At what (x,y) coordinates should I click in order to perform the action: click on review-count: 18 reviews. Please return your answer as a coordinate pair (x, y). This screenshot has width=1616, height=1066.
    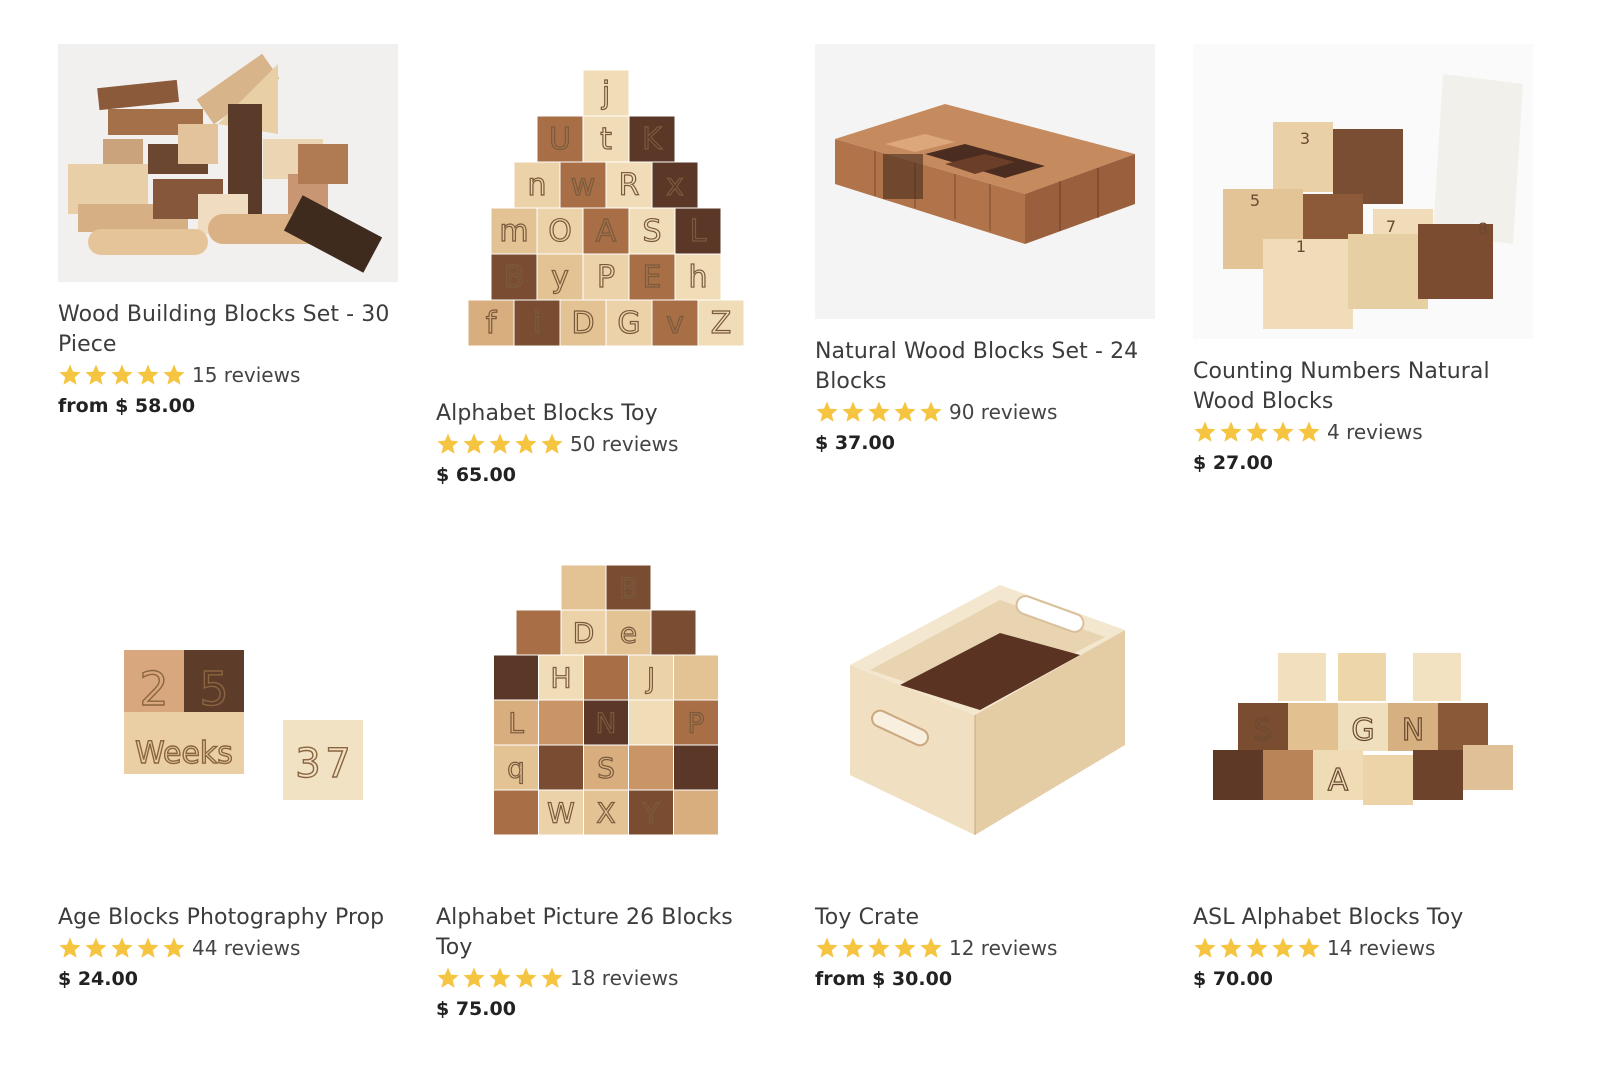
    Looking at the image, I should click on (624, 978).